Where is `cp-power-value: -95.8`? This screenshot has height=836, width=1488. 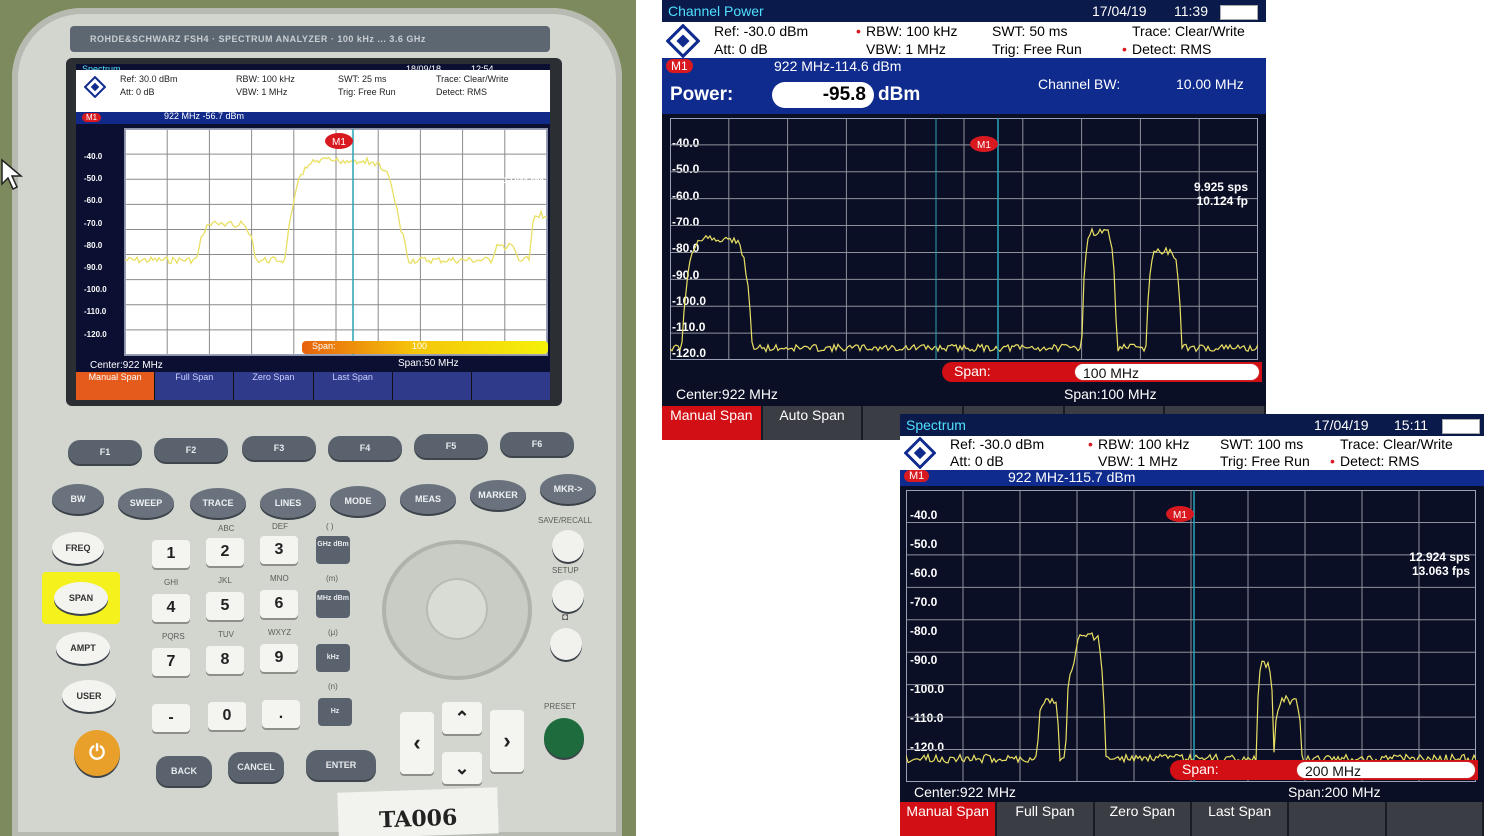
cp-power-value: -95.8 is located at coordinates (823, 95).